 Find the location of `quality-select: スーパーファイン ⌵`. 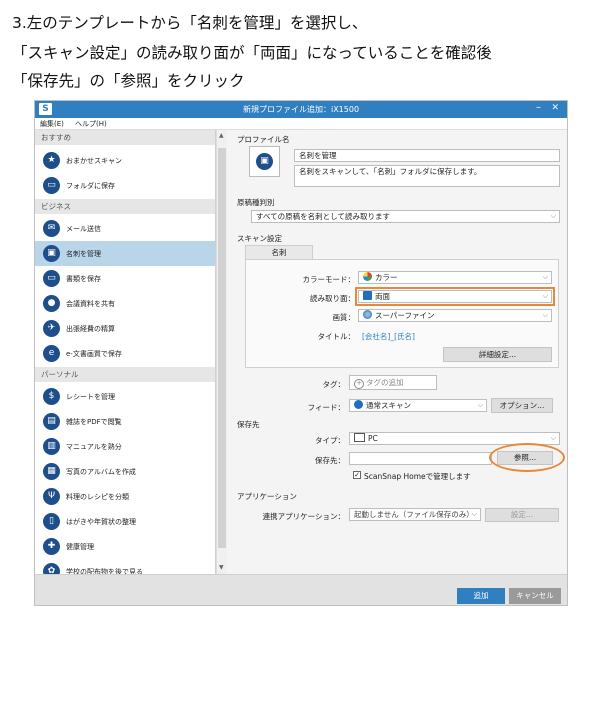

quality-select: スーパーファイン ⌵ is located at coordinates (455, 315).